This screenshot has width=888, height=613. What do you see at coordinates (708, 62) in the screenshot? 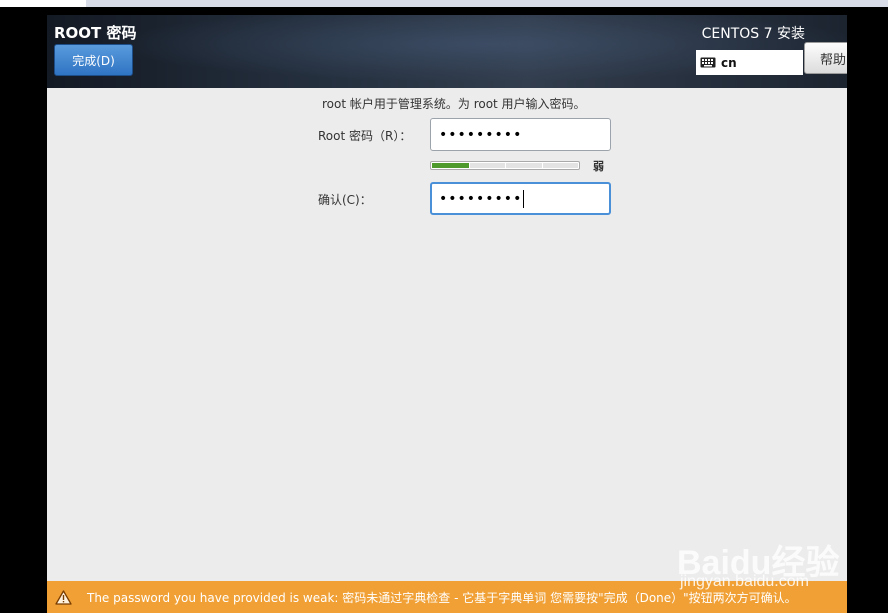
I see `keyboard-icon` at bounding box center [708, 62].